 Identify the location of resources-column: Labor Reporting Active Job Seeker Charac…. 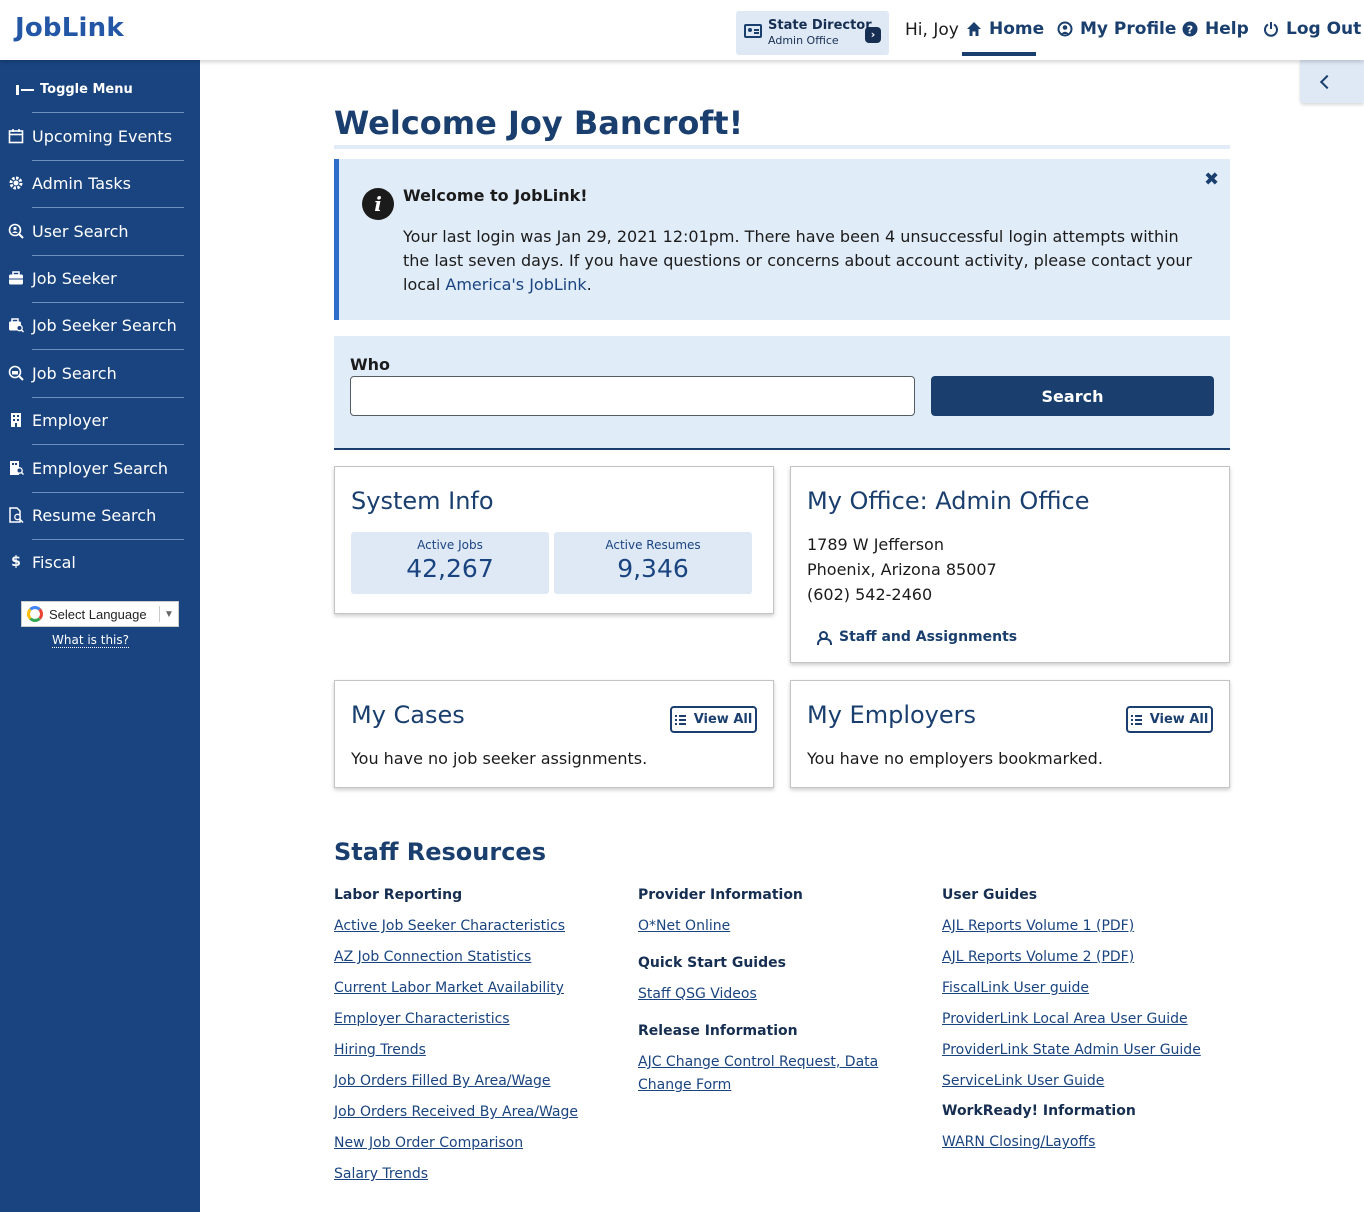
(479, 1039).